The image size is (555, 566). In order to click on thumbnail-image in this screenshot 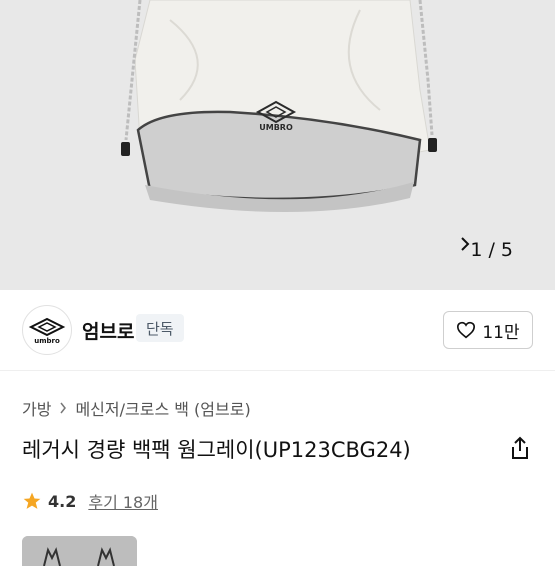, I will do `click(79, 551)`.